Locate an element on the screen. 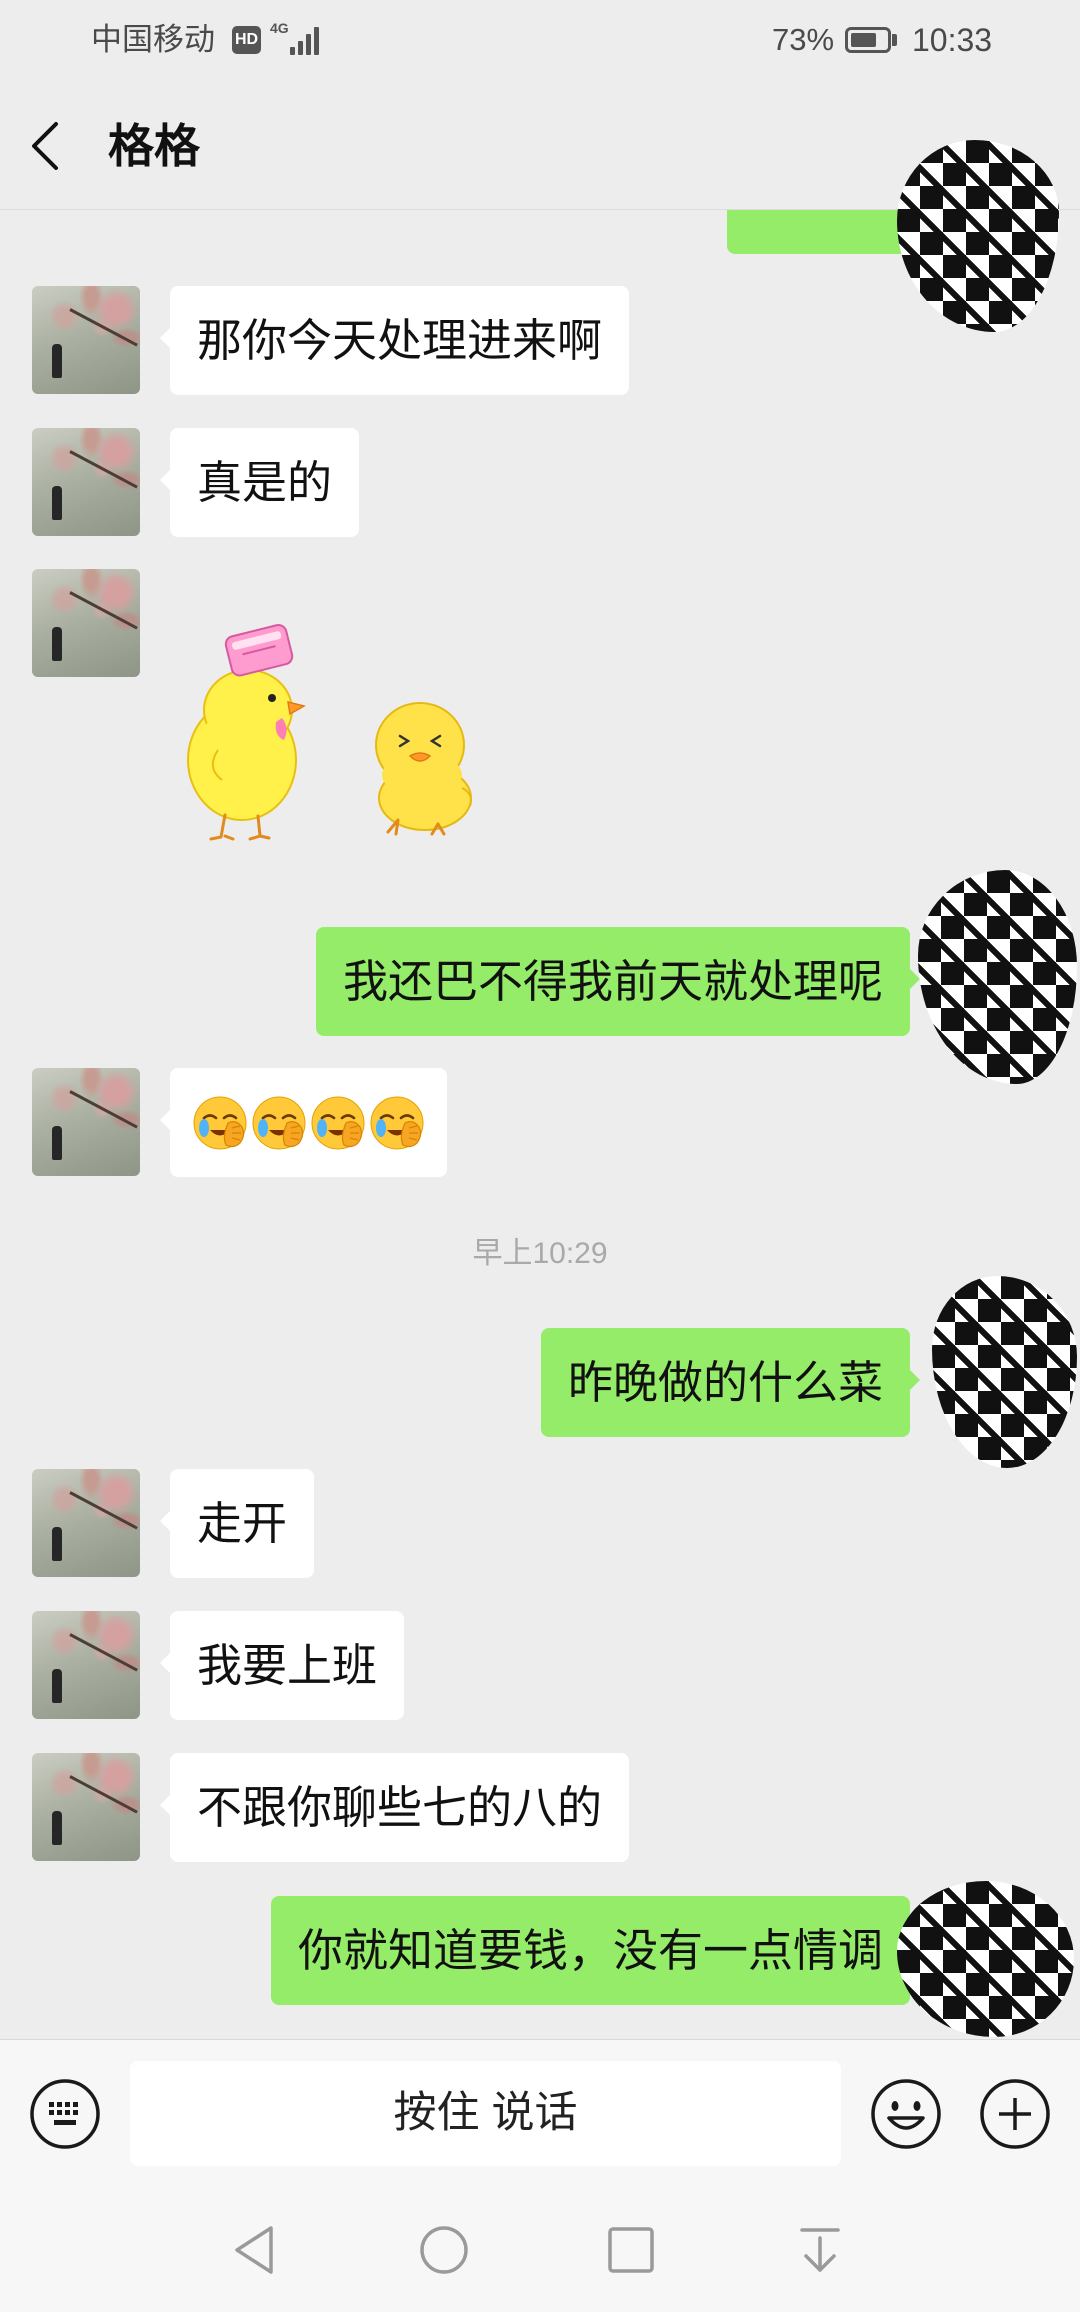 Image resolution: width=1080 pixels, height=2312 pixels. smiley-icon is located at coordinates (906, 2114).